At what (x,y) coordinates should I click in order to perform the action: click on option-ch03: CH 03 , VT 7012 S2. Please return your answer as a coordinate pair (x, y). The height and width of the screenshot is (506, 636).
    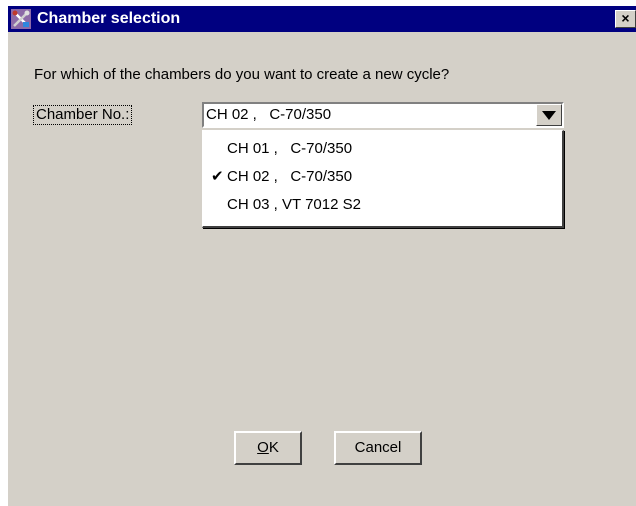
    Looking at the image, I should click on (382, 205).